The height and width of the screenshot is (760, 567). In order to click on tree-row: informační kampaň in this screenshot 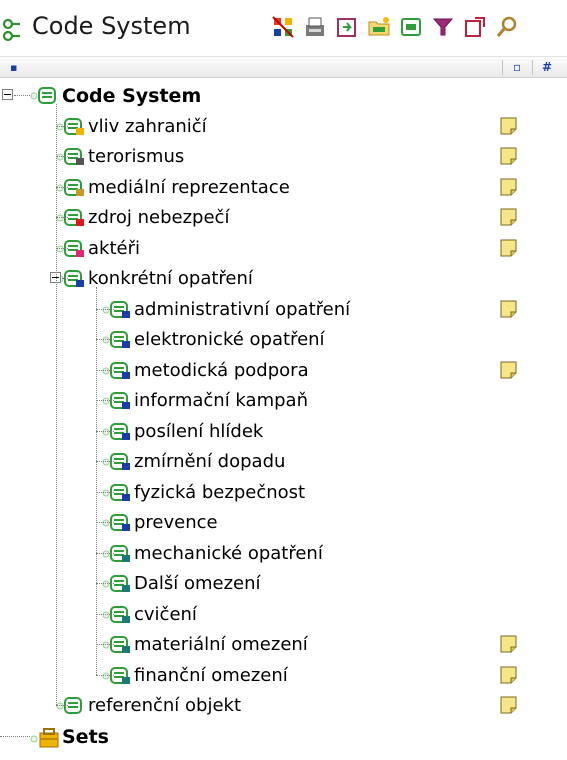, I will do `click(283, 400)`.